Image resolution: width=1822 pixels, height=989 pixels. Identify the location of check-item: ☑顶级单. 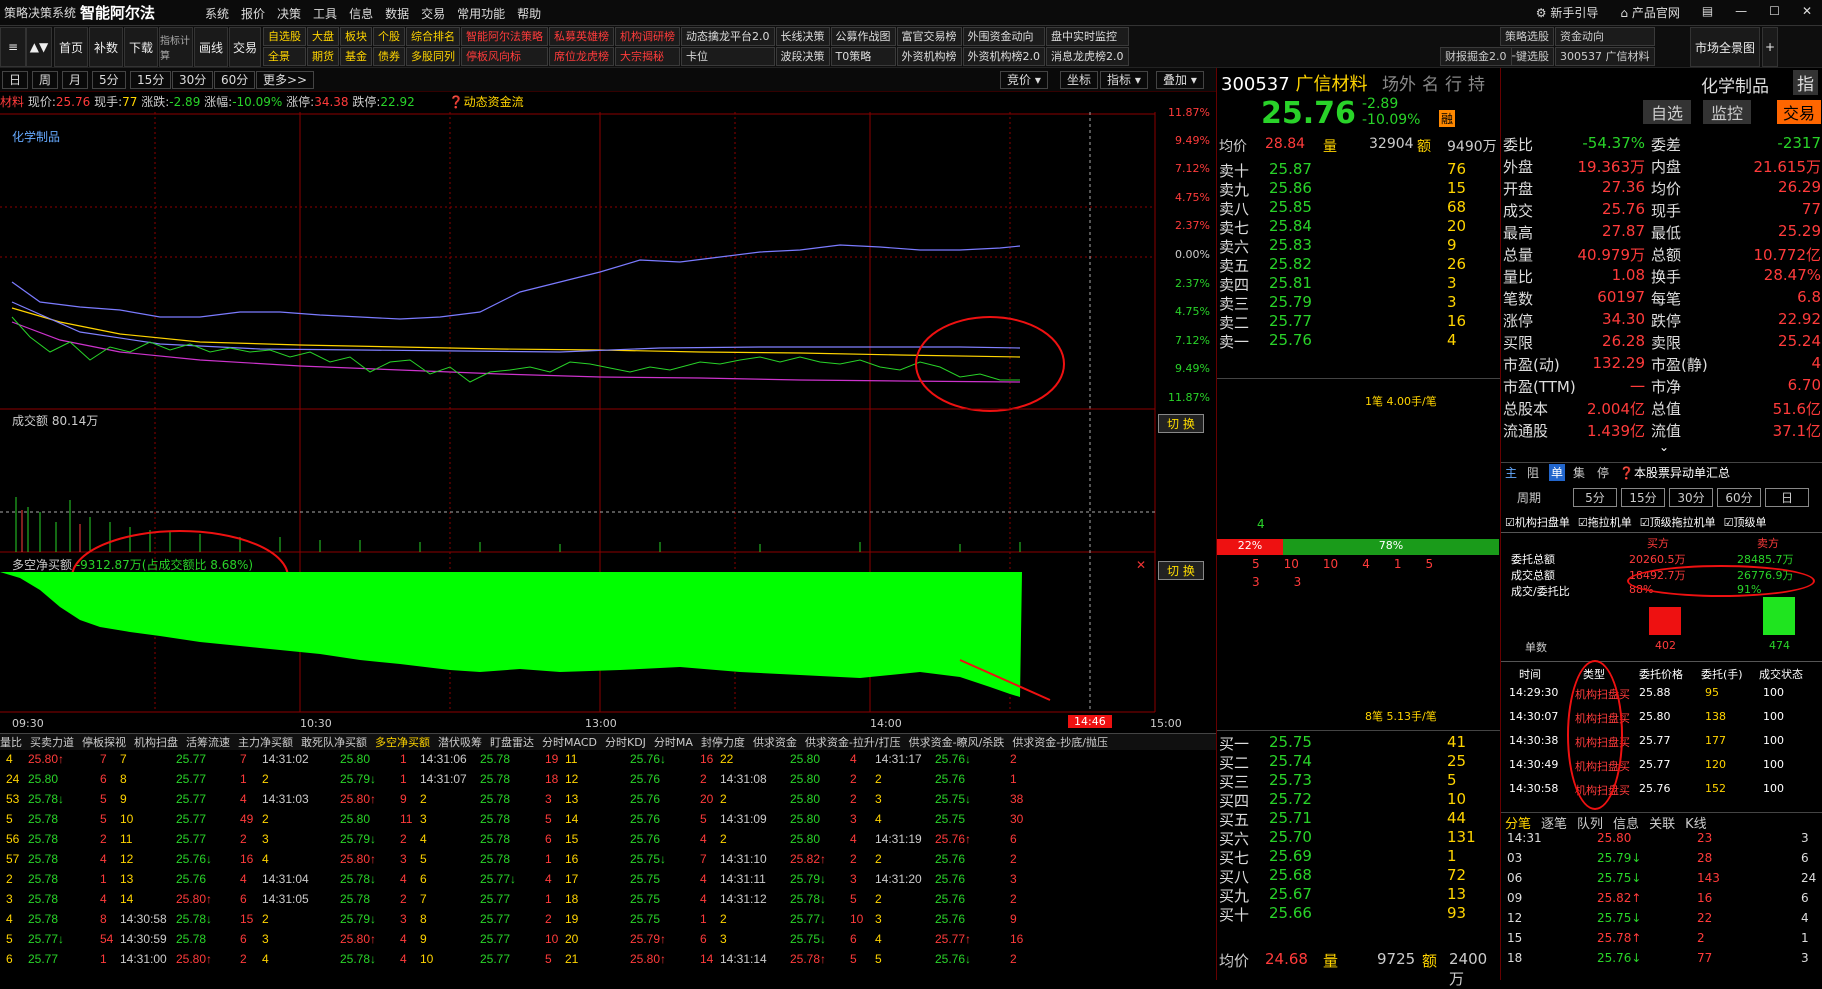
(1745, 522).